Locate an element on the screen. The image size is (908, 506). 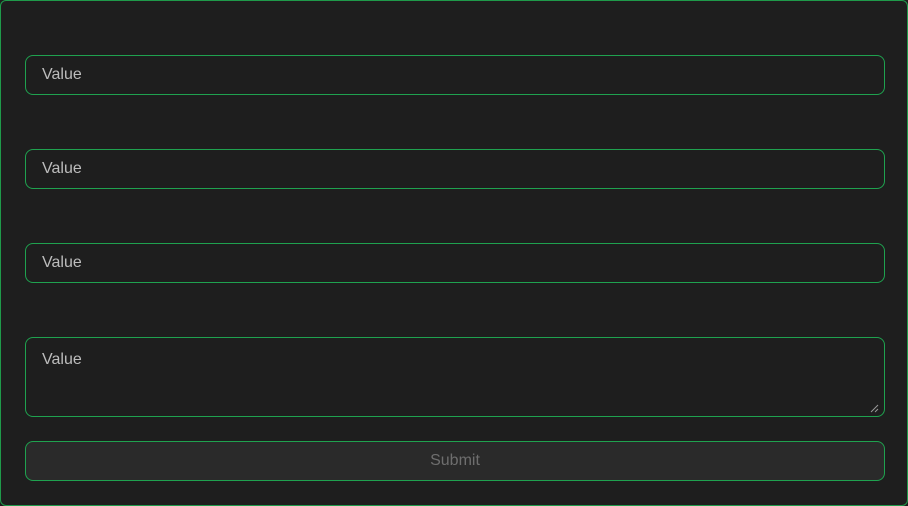
text-field-3-value: Value is located at coordinates (62, 262).